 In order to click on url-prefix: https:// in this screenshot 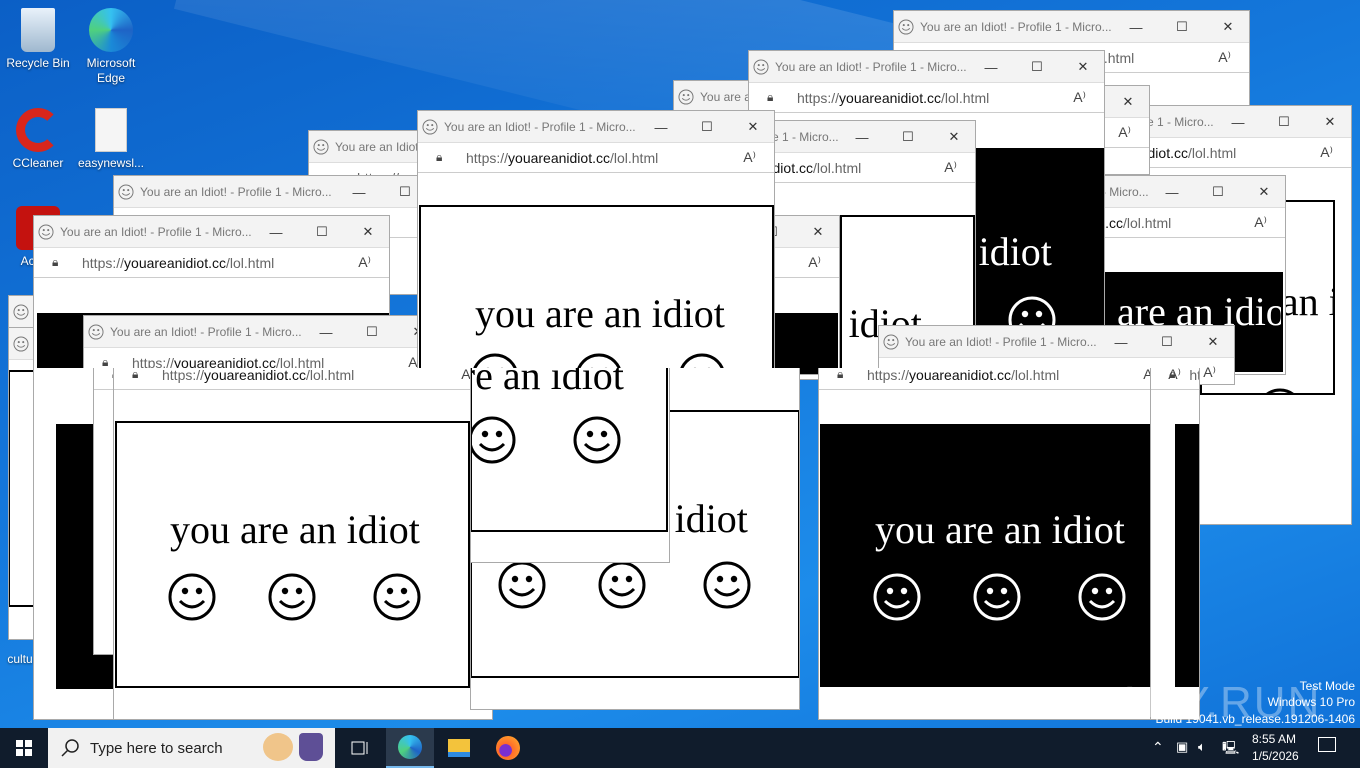, I will do `click(103, 262)`.